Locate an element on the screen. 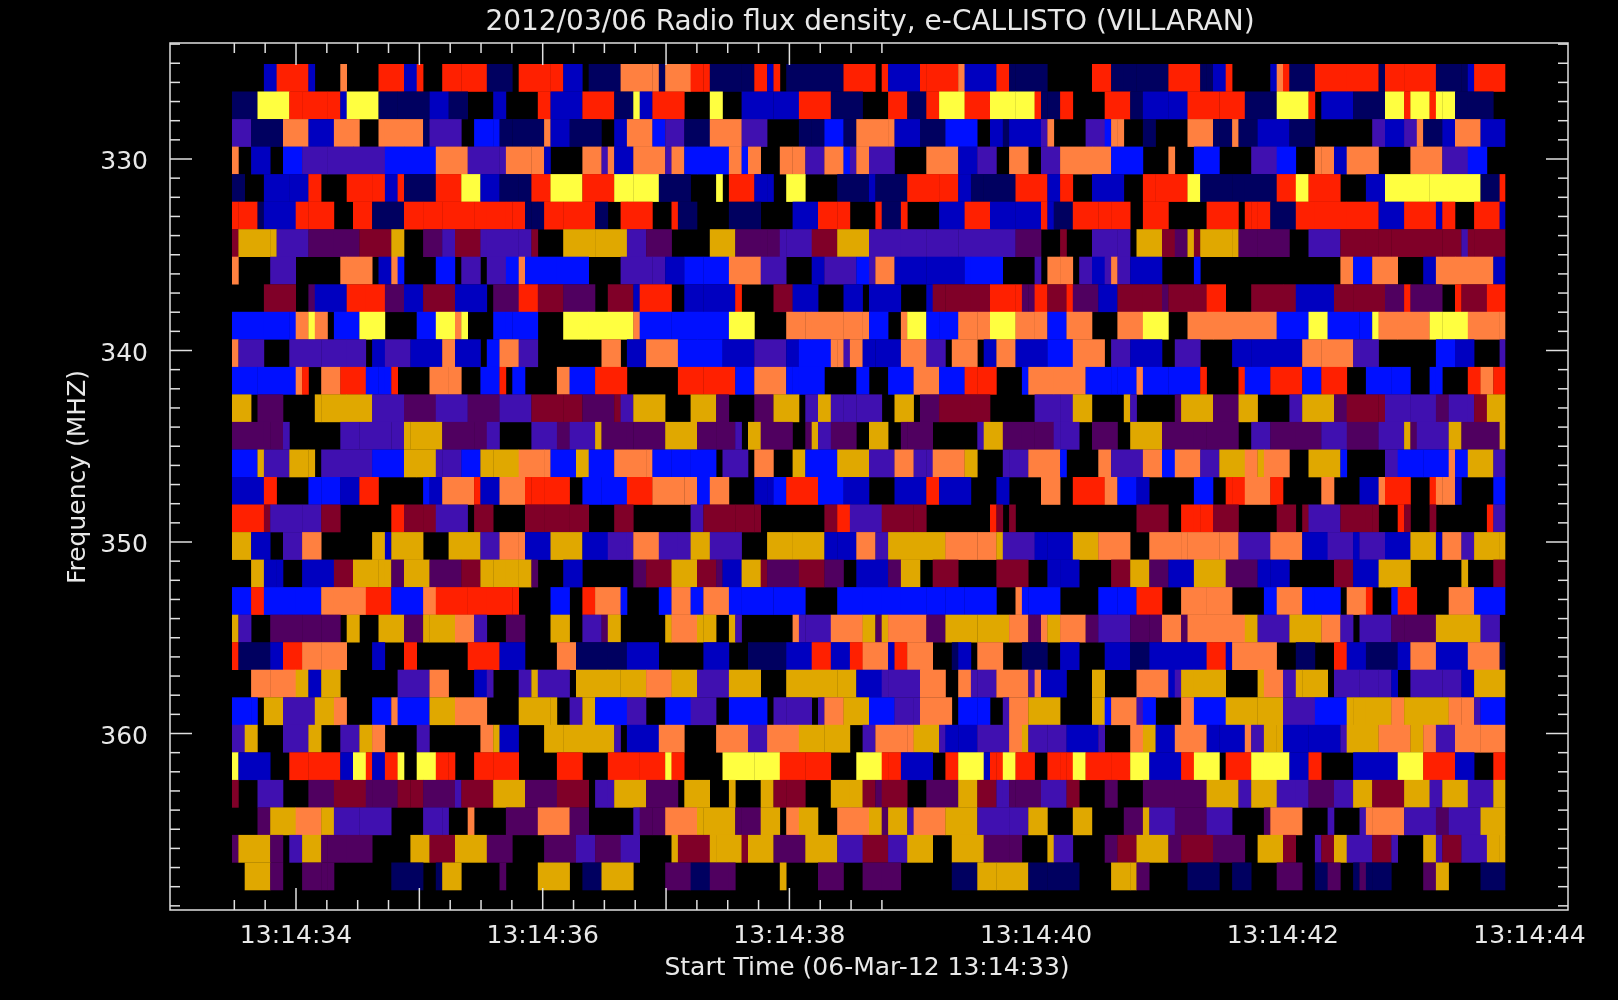 This screenshot has width=1618, height=1000. x-tick-label: 13:14:40 is located at coordinates (1036, 934).